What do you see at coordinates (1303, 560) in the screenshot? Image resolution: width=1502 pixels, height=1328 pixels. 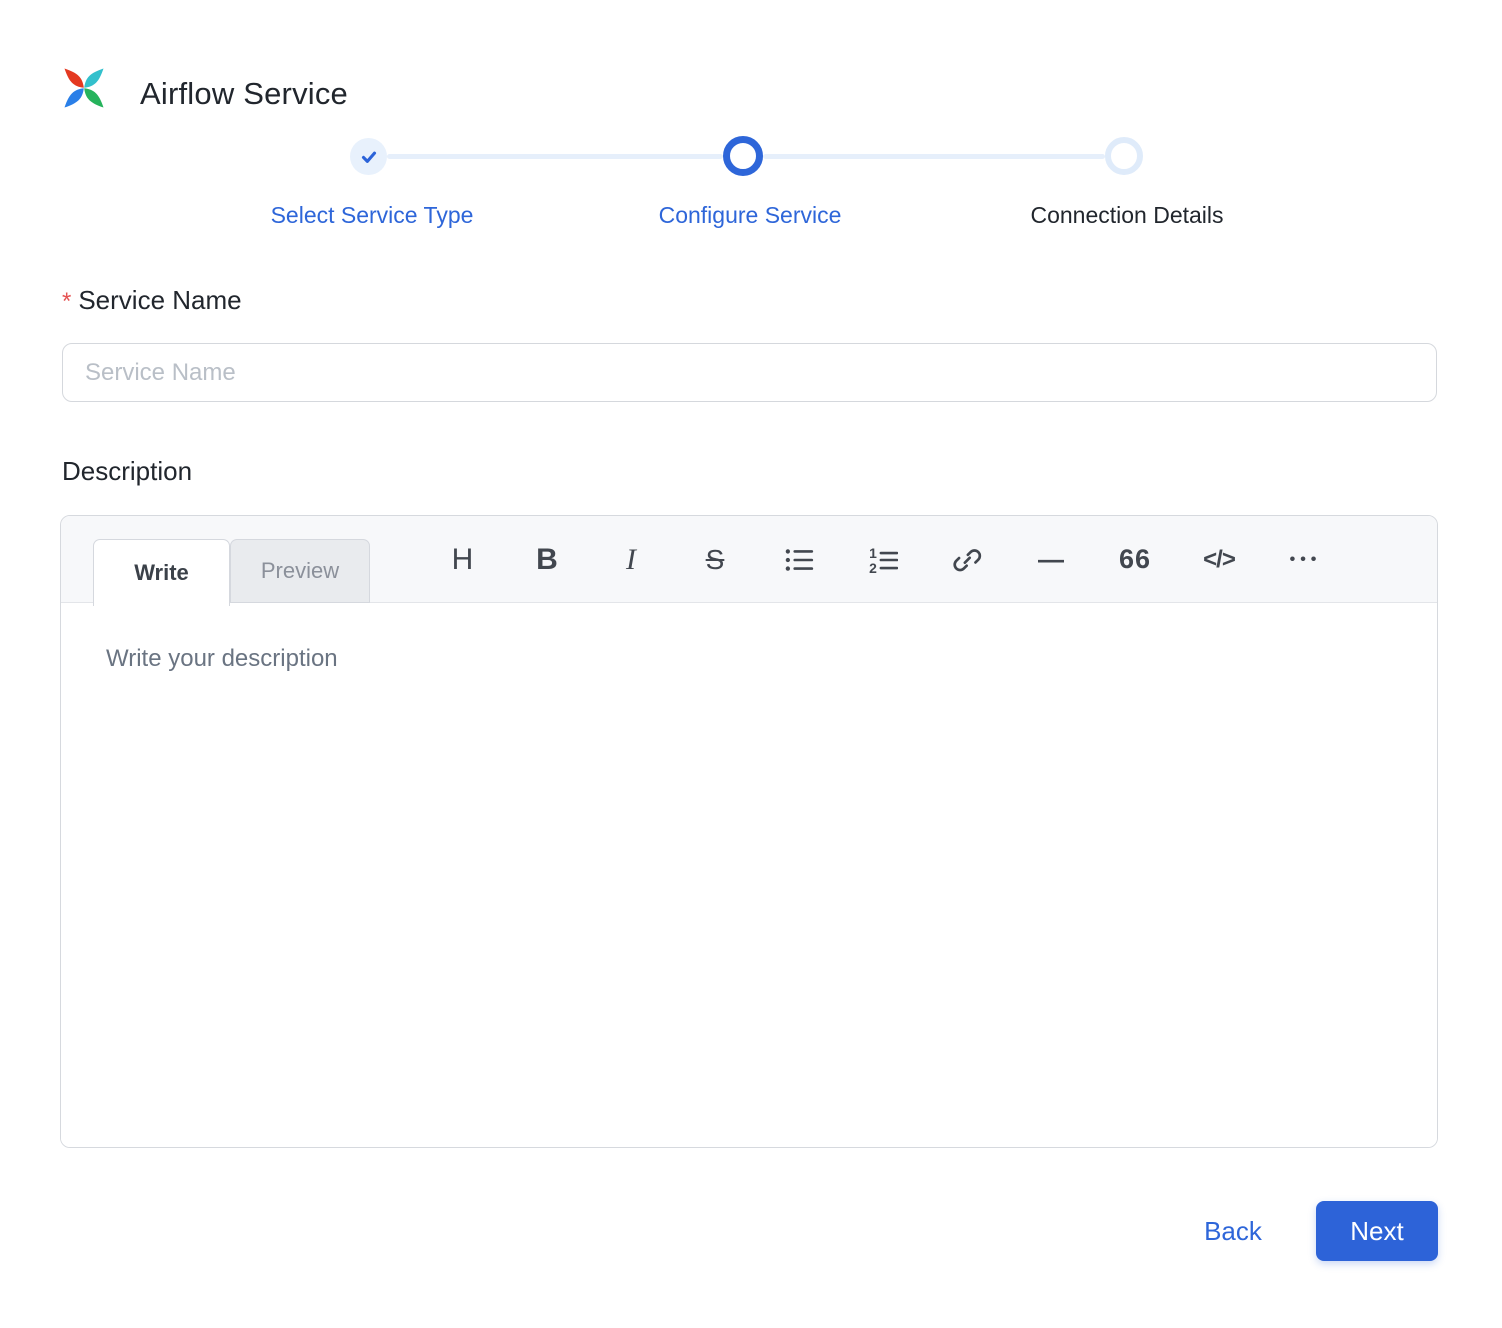 I see `more-options-icon: •••` at bounding box center [1303, 560].